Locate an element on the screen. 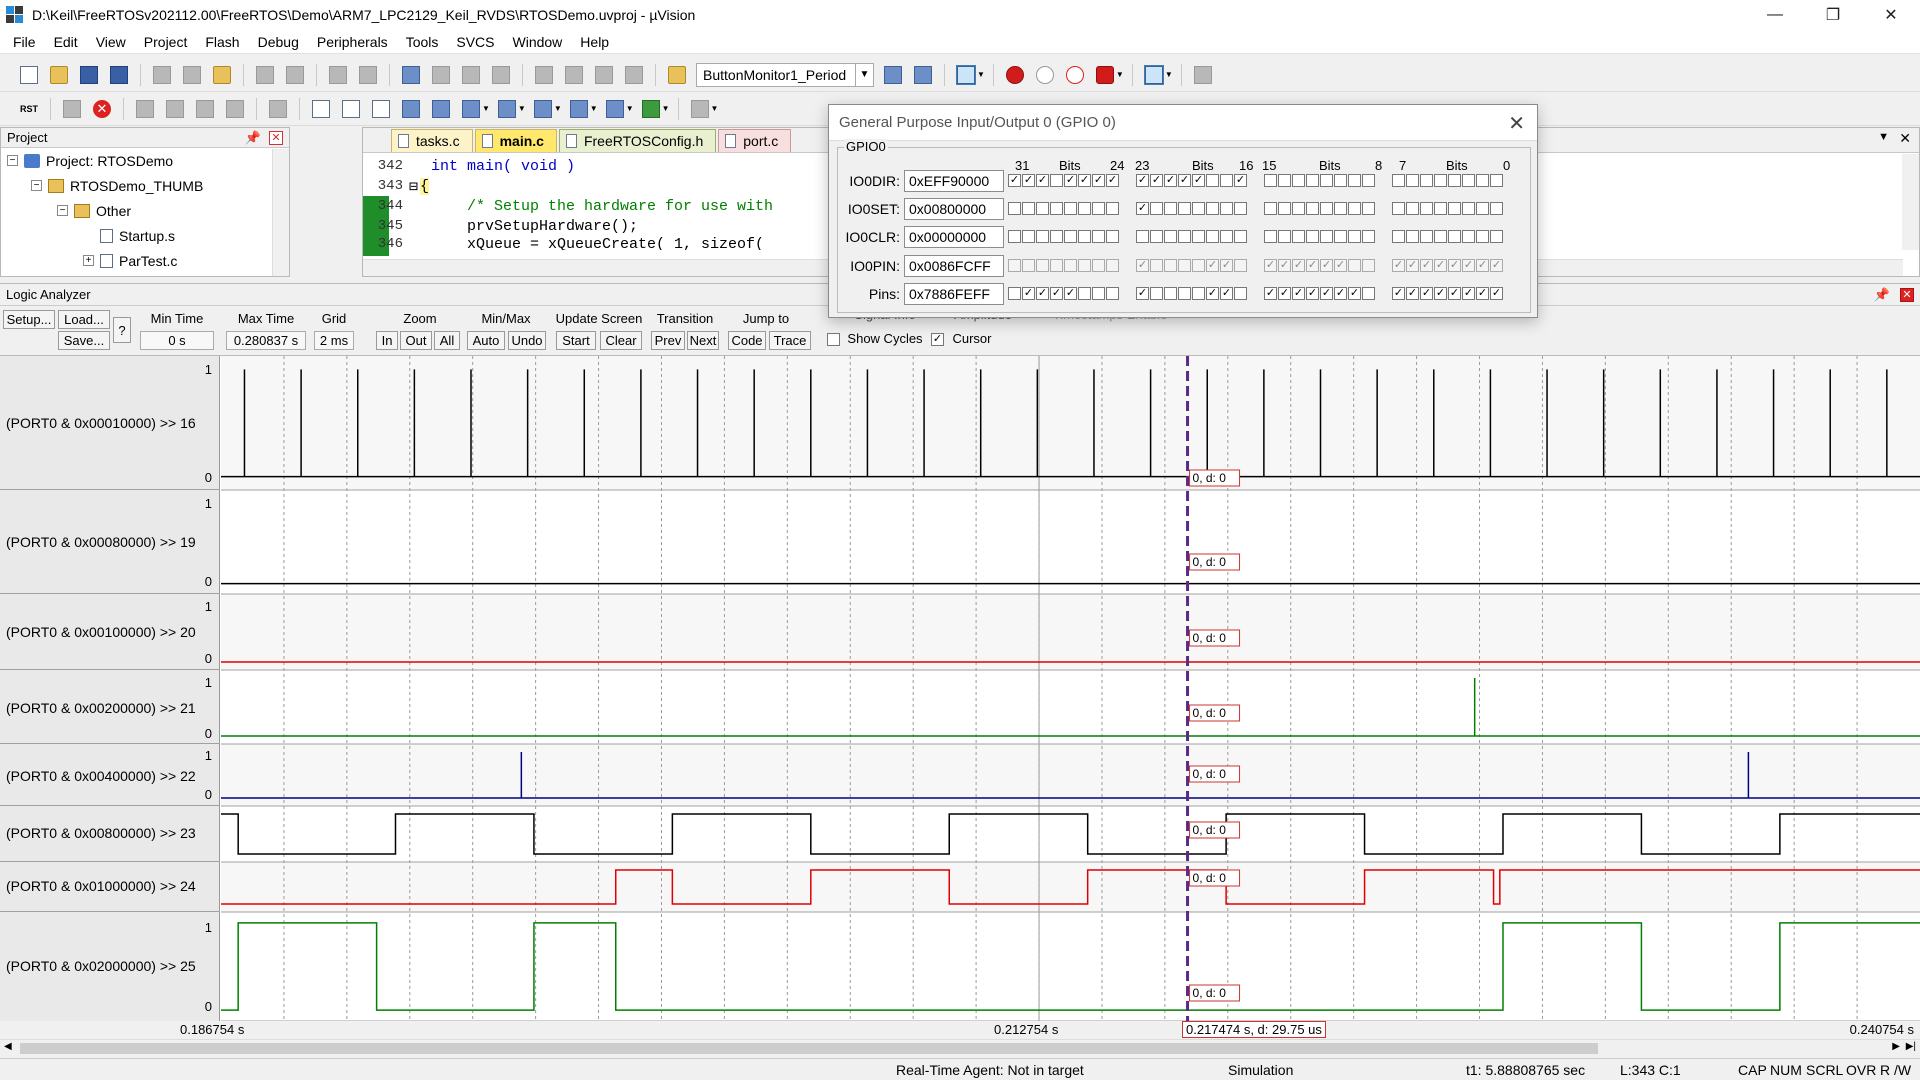 The width and height of the screenshot is (1920, 1080). open-file-icon is located at coordinates (59, 74).